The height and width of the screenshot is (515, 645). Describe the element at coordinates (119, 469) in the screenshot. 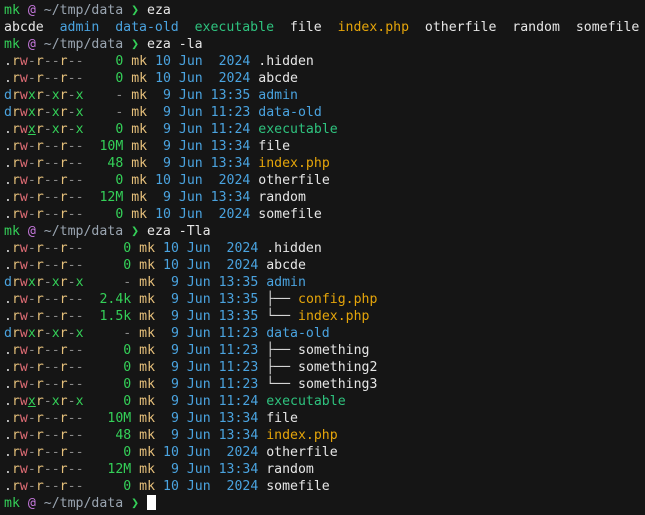

I see `file-size: 12M` at that location.